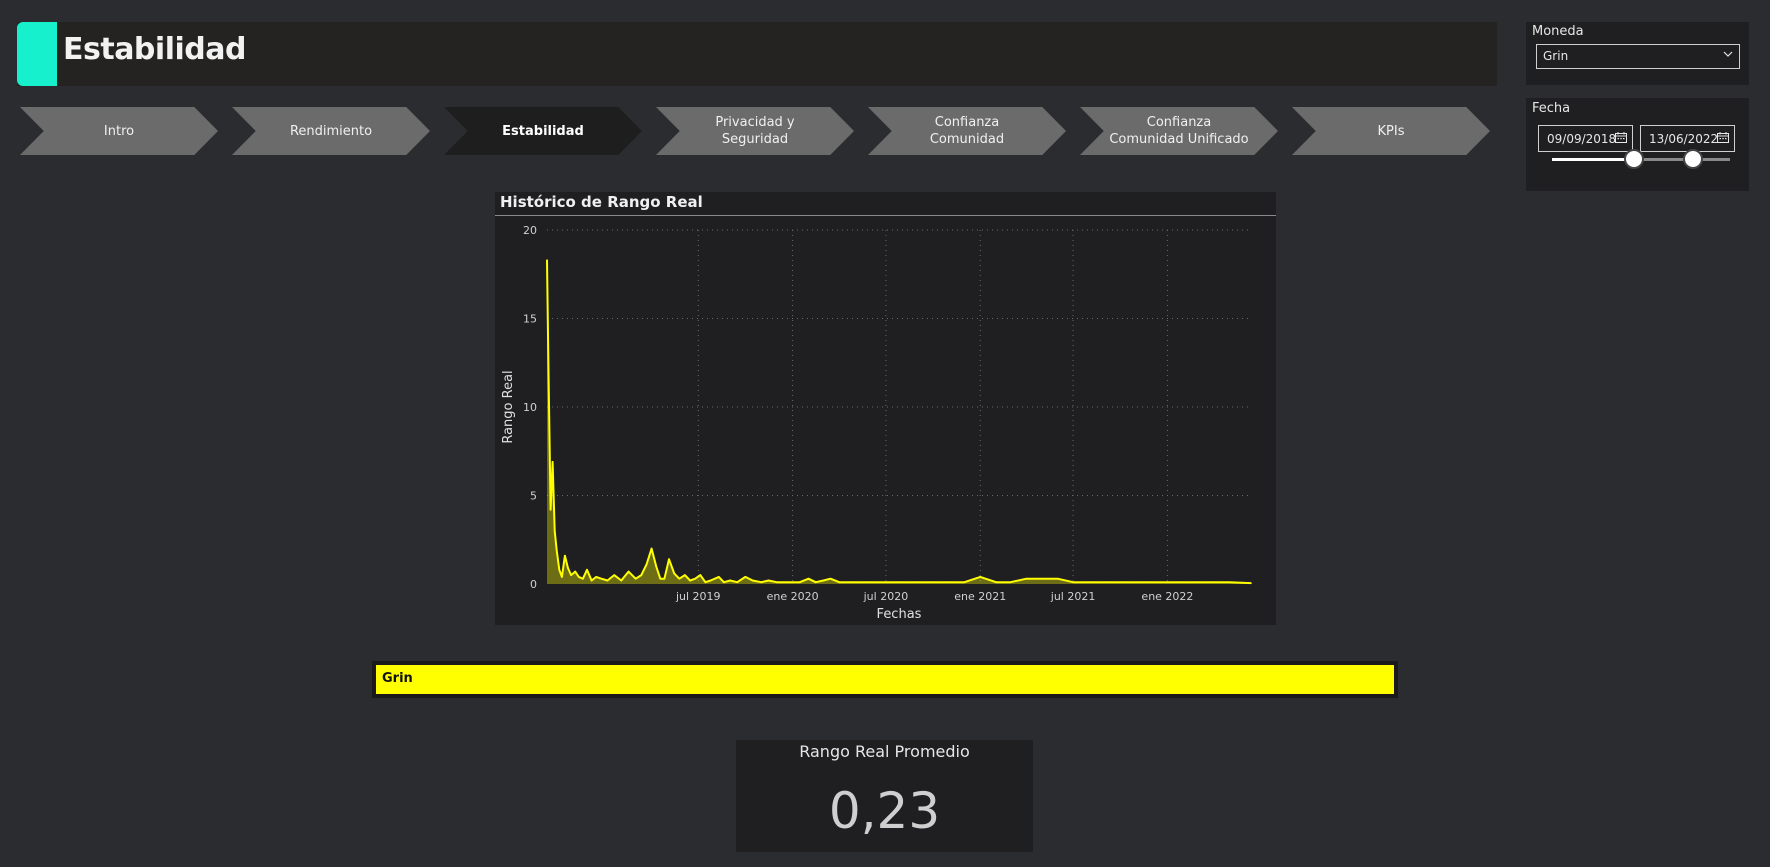  What do you see at coordinates (967, 131) in the screenshot?
I see `nav-tab-confianza: Confianza Comunidad` at bounding box center [967, 131].